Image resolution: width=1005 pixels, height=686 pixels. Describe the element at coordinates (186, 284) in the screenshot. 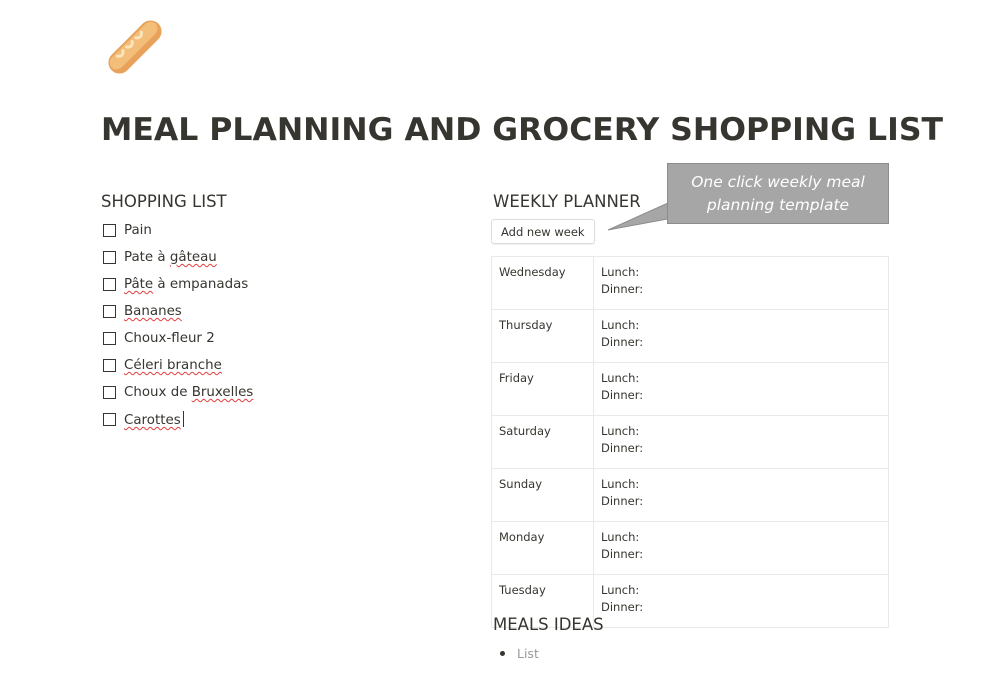

I see `todo-label: Pâte à empanadas` at that location.